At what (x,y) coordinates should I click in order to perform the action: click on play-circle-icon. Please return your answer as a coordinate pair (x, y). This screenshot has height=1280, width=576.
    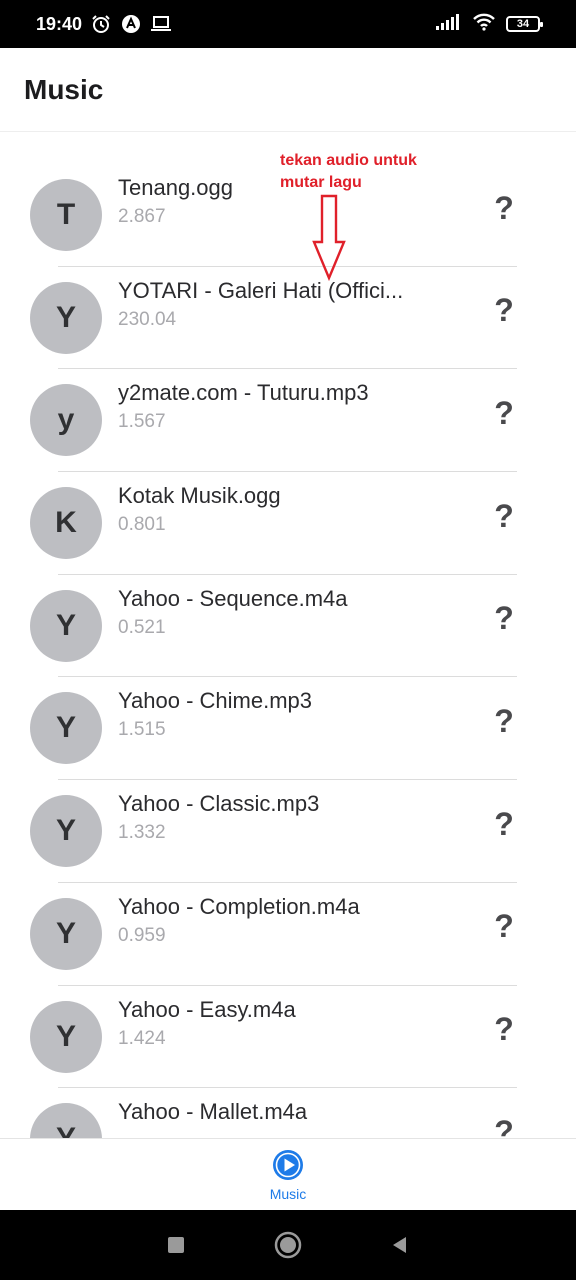
    Looking at the image, I should click on (288, 1164).